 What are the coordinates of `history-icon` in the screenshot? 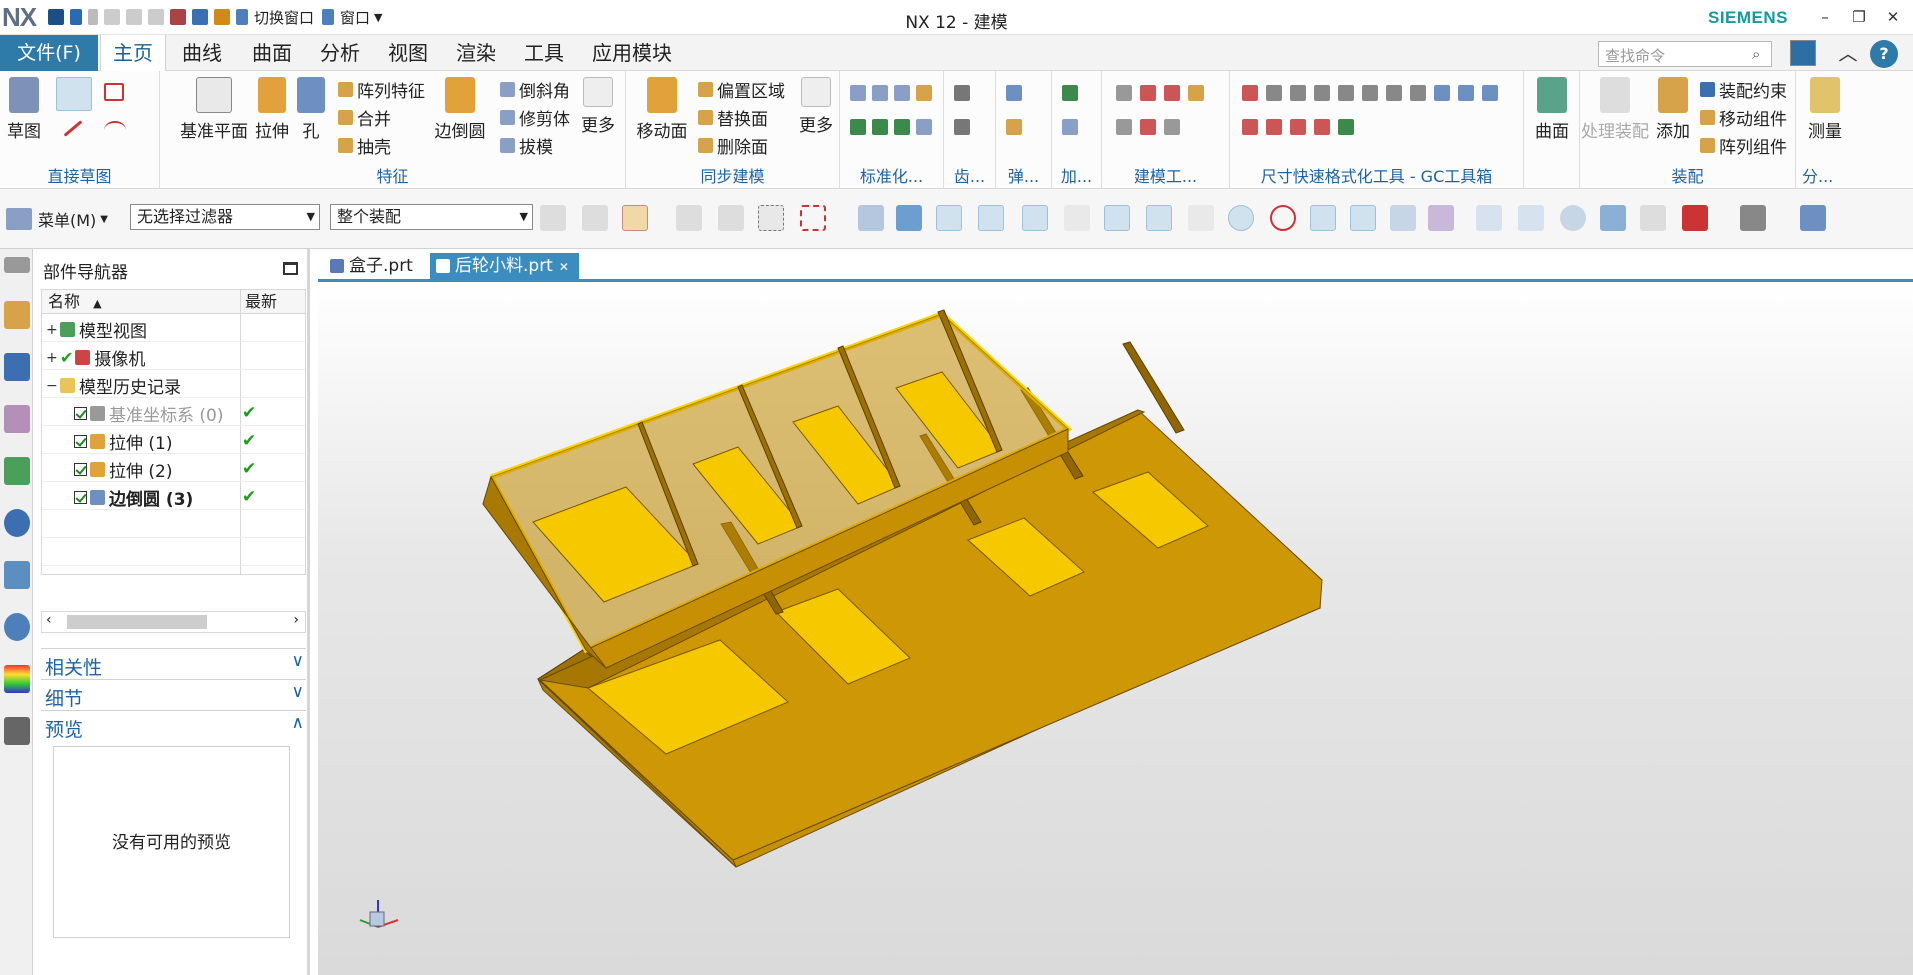 It's located at (17, 575).